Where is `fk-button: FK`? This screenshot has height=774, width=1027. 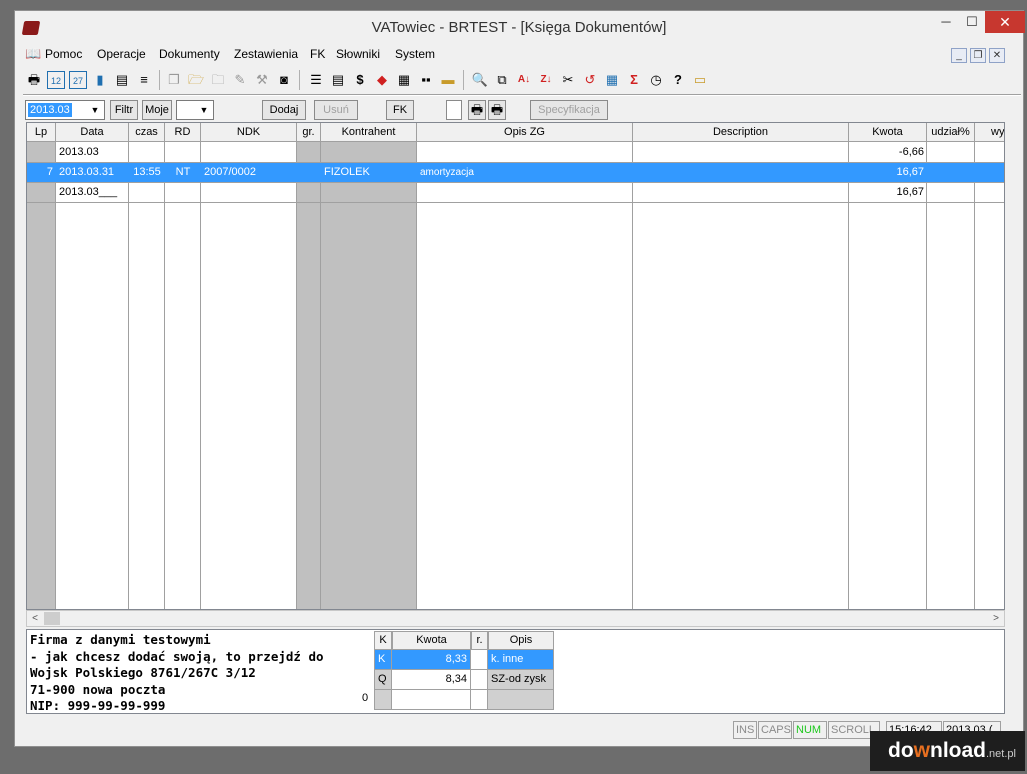 fk-button: FK is located at coordinates (400, 110).